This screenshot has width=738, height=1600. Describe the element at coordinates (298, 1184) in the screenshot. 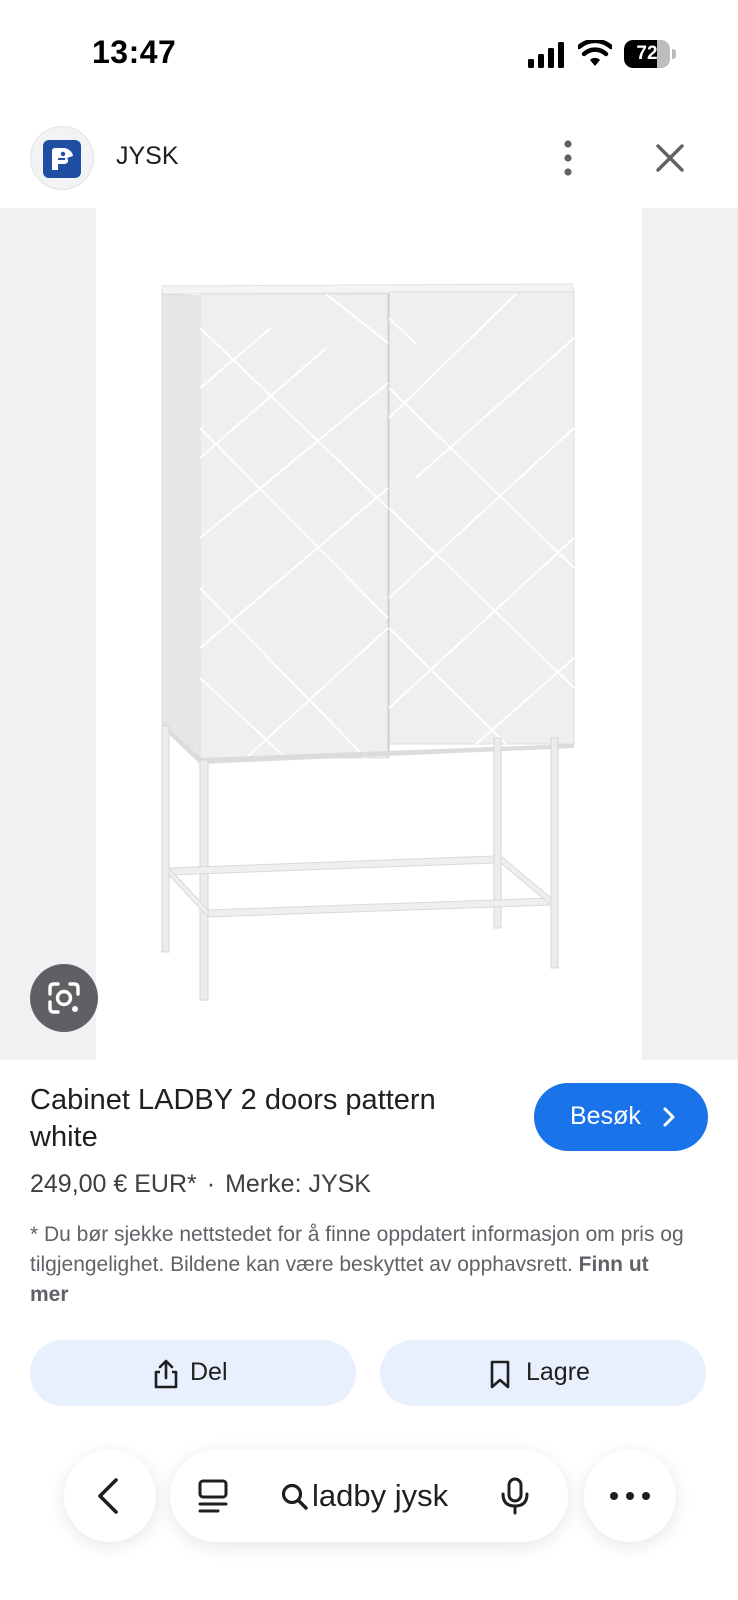

I see `brand: Merke: JYSK` at that location.